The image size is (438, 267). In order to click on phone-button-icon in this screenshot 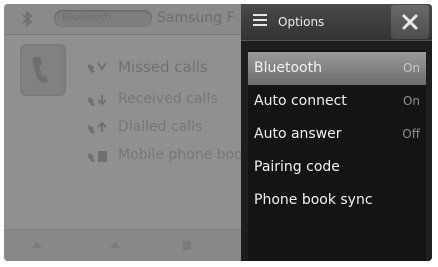, I will do `click(37, 246)`.